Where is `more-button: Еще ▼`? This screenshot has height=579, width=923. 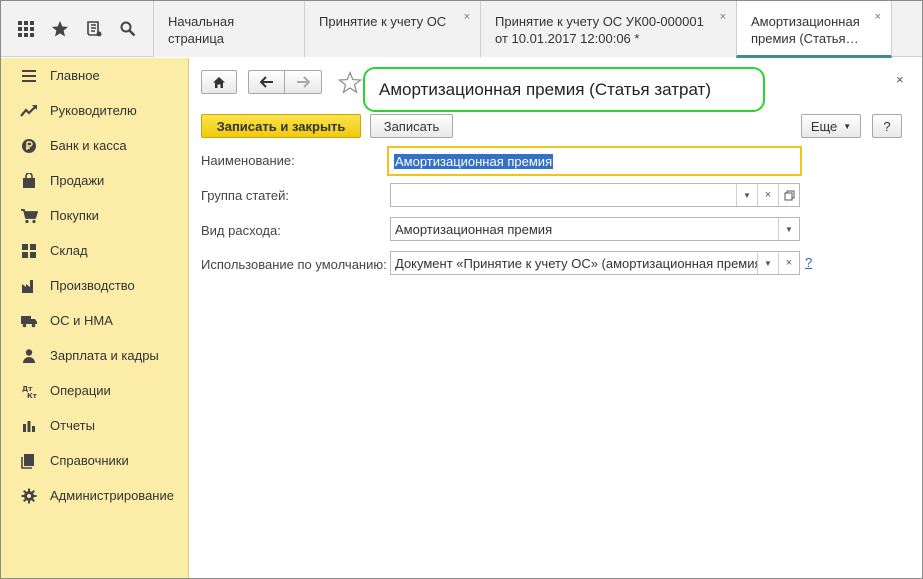
more-button: Еще ▼ is located at coordinates (831, 126).